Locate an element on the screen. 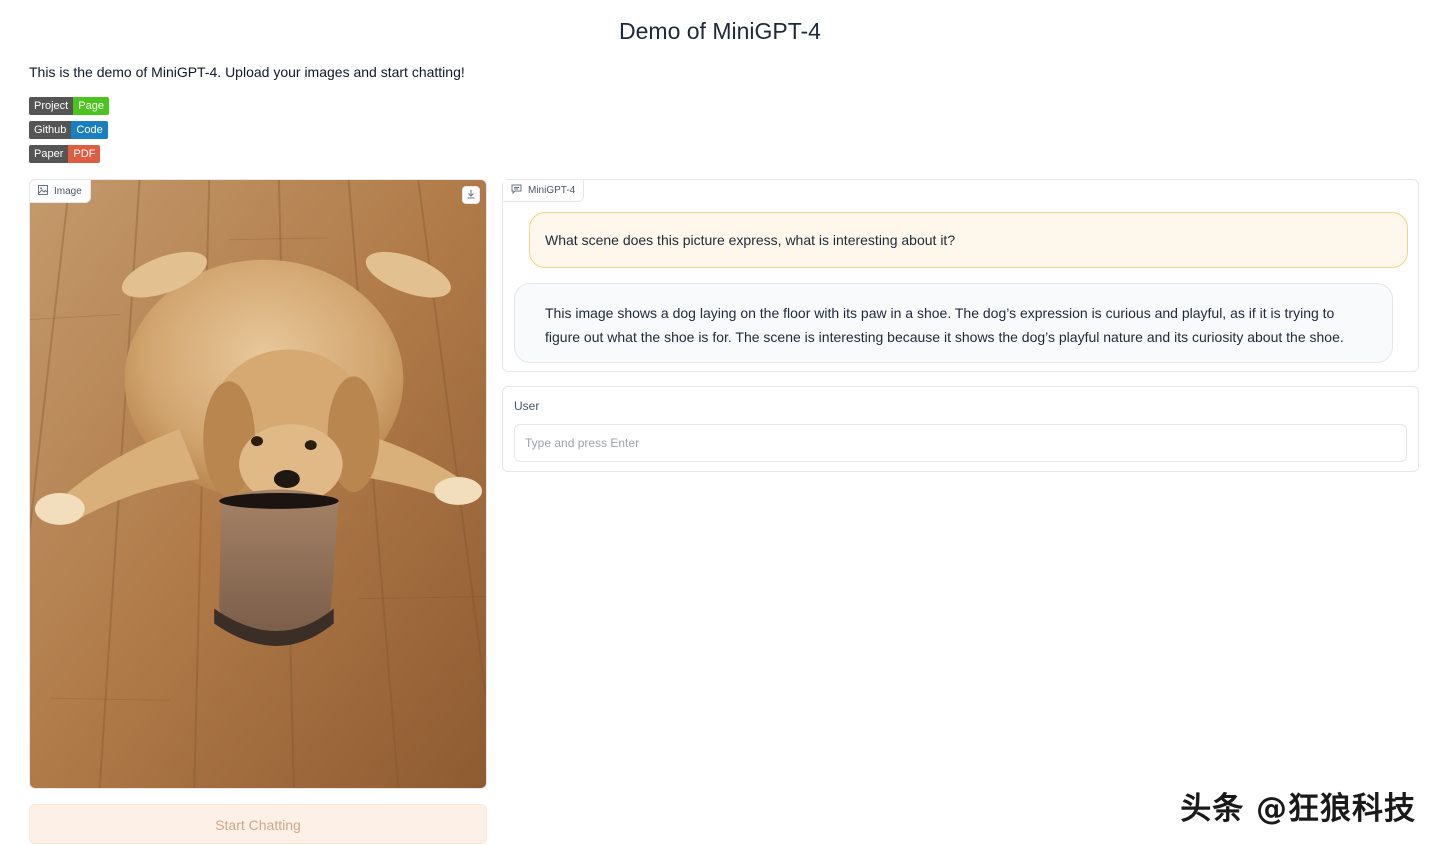 This screenshot has height=845, width=1440. user-input-label: User is located at coordinates (527, 406).